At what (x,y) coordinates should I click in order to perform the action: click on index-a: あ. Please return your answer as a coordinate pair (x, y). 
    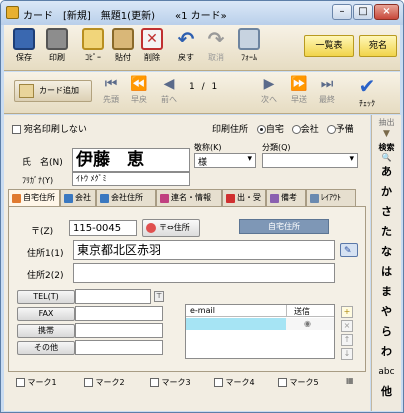
    Looking at the image, I should click on (386, 172).